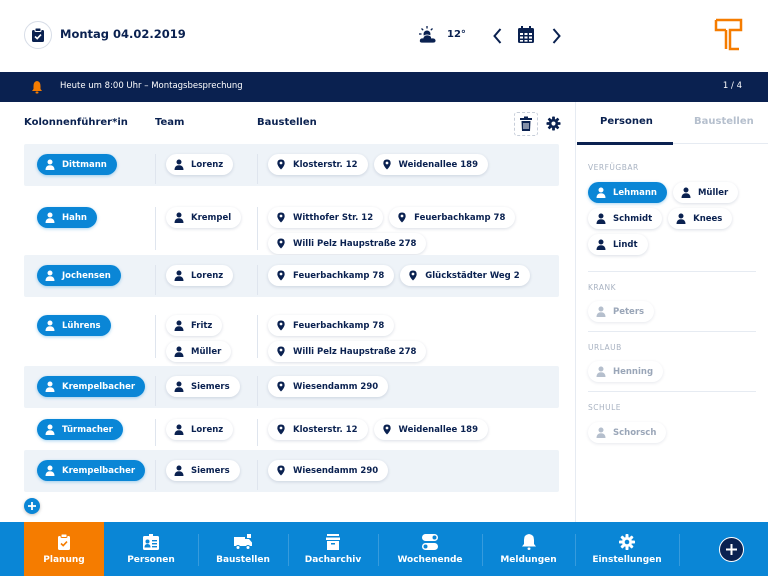 The width and height of the screenshot is (768, 576). What do you see at coordinates (430, 549) in the screenshot?
I see `nav-wochenende: Wochenende` at bounding box center [430, 549].